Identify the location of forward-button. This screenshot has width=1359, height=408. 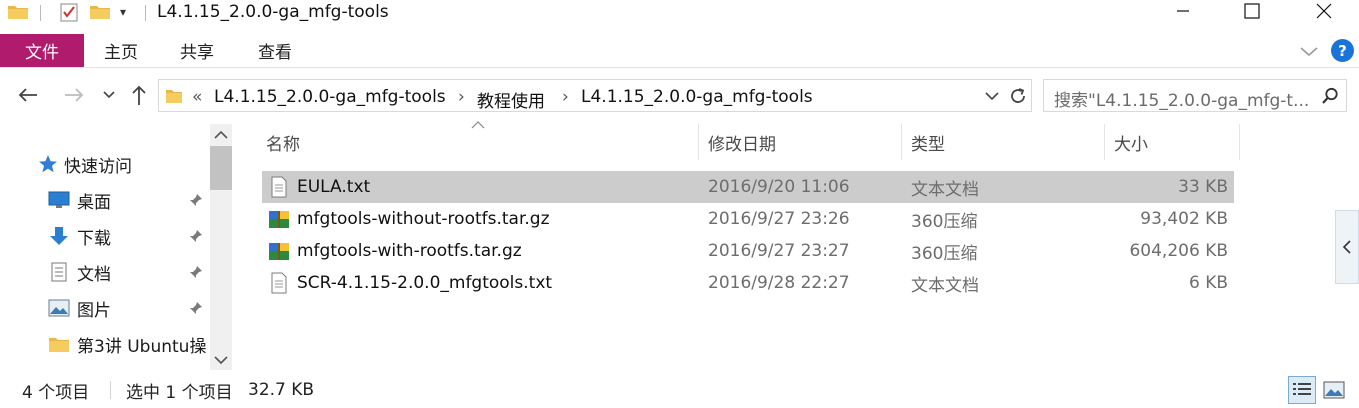
(74, 95).